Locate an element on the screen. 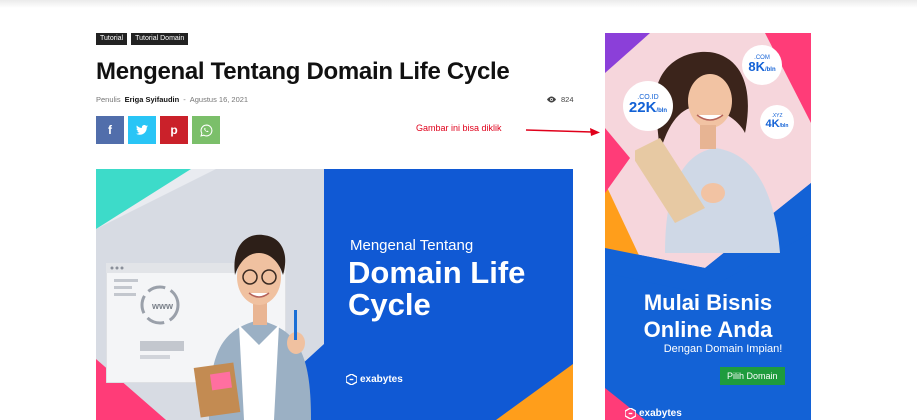  price-badge-coid: .CO.ID 22K/bln is located at coordinates (648, 106).